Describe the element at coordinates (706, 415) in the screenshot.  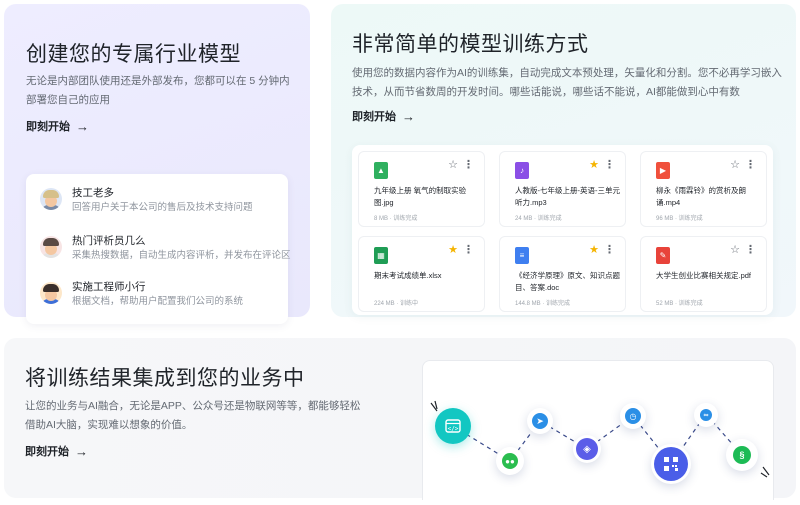
I see `link-icon: ∞` at that location.